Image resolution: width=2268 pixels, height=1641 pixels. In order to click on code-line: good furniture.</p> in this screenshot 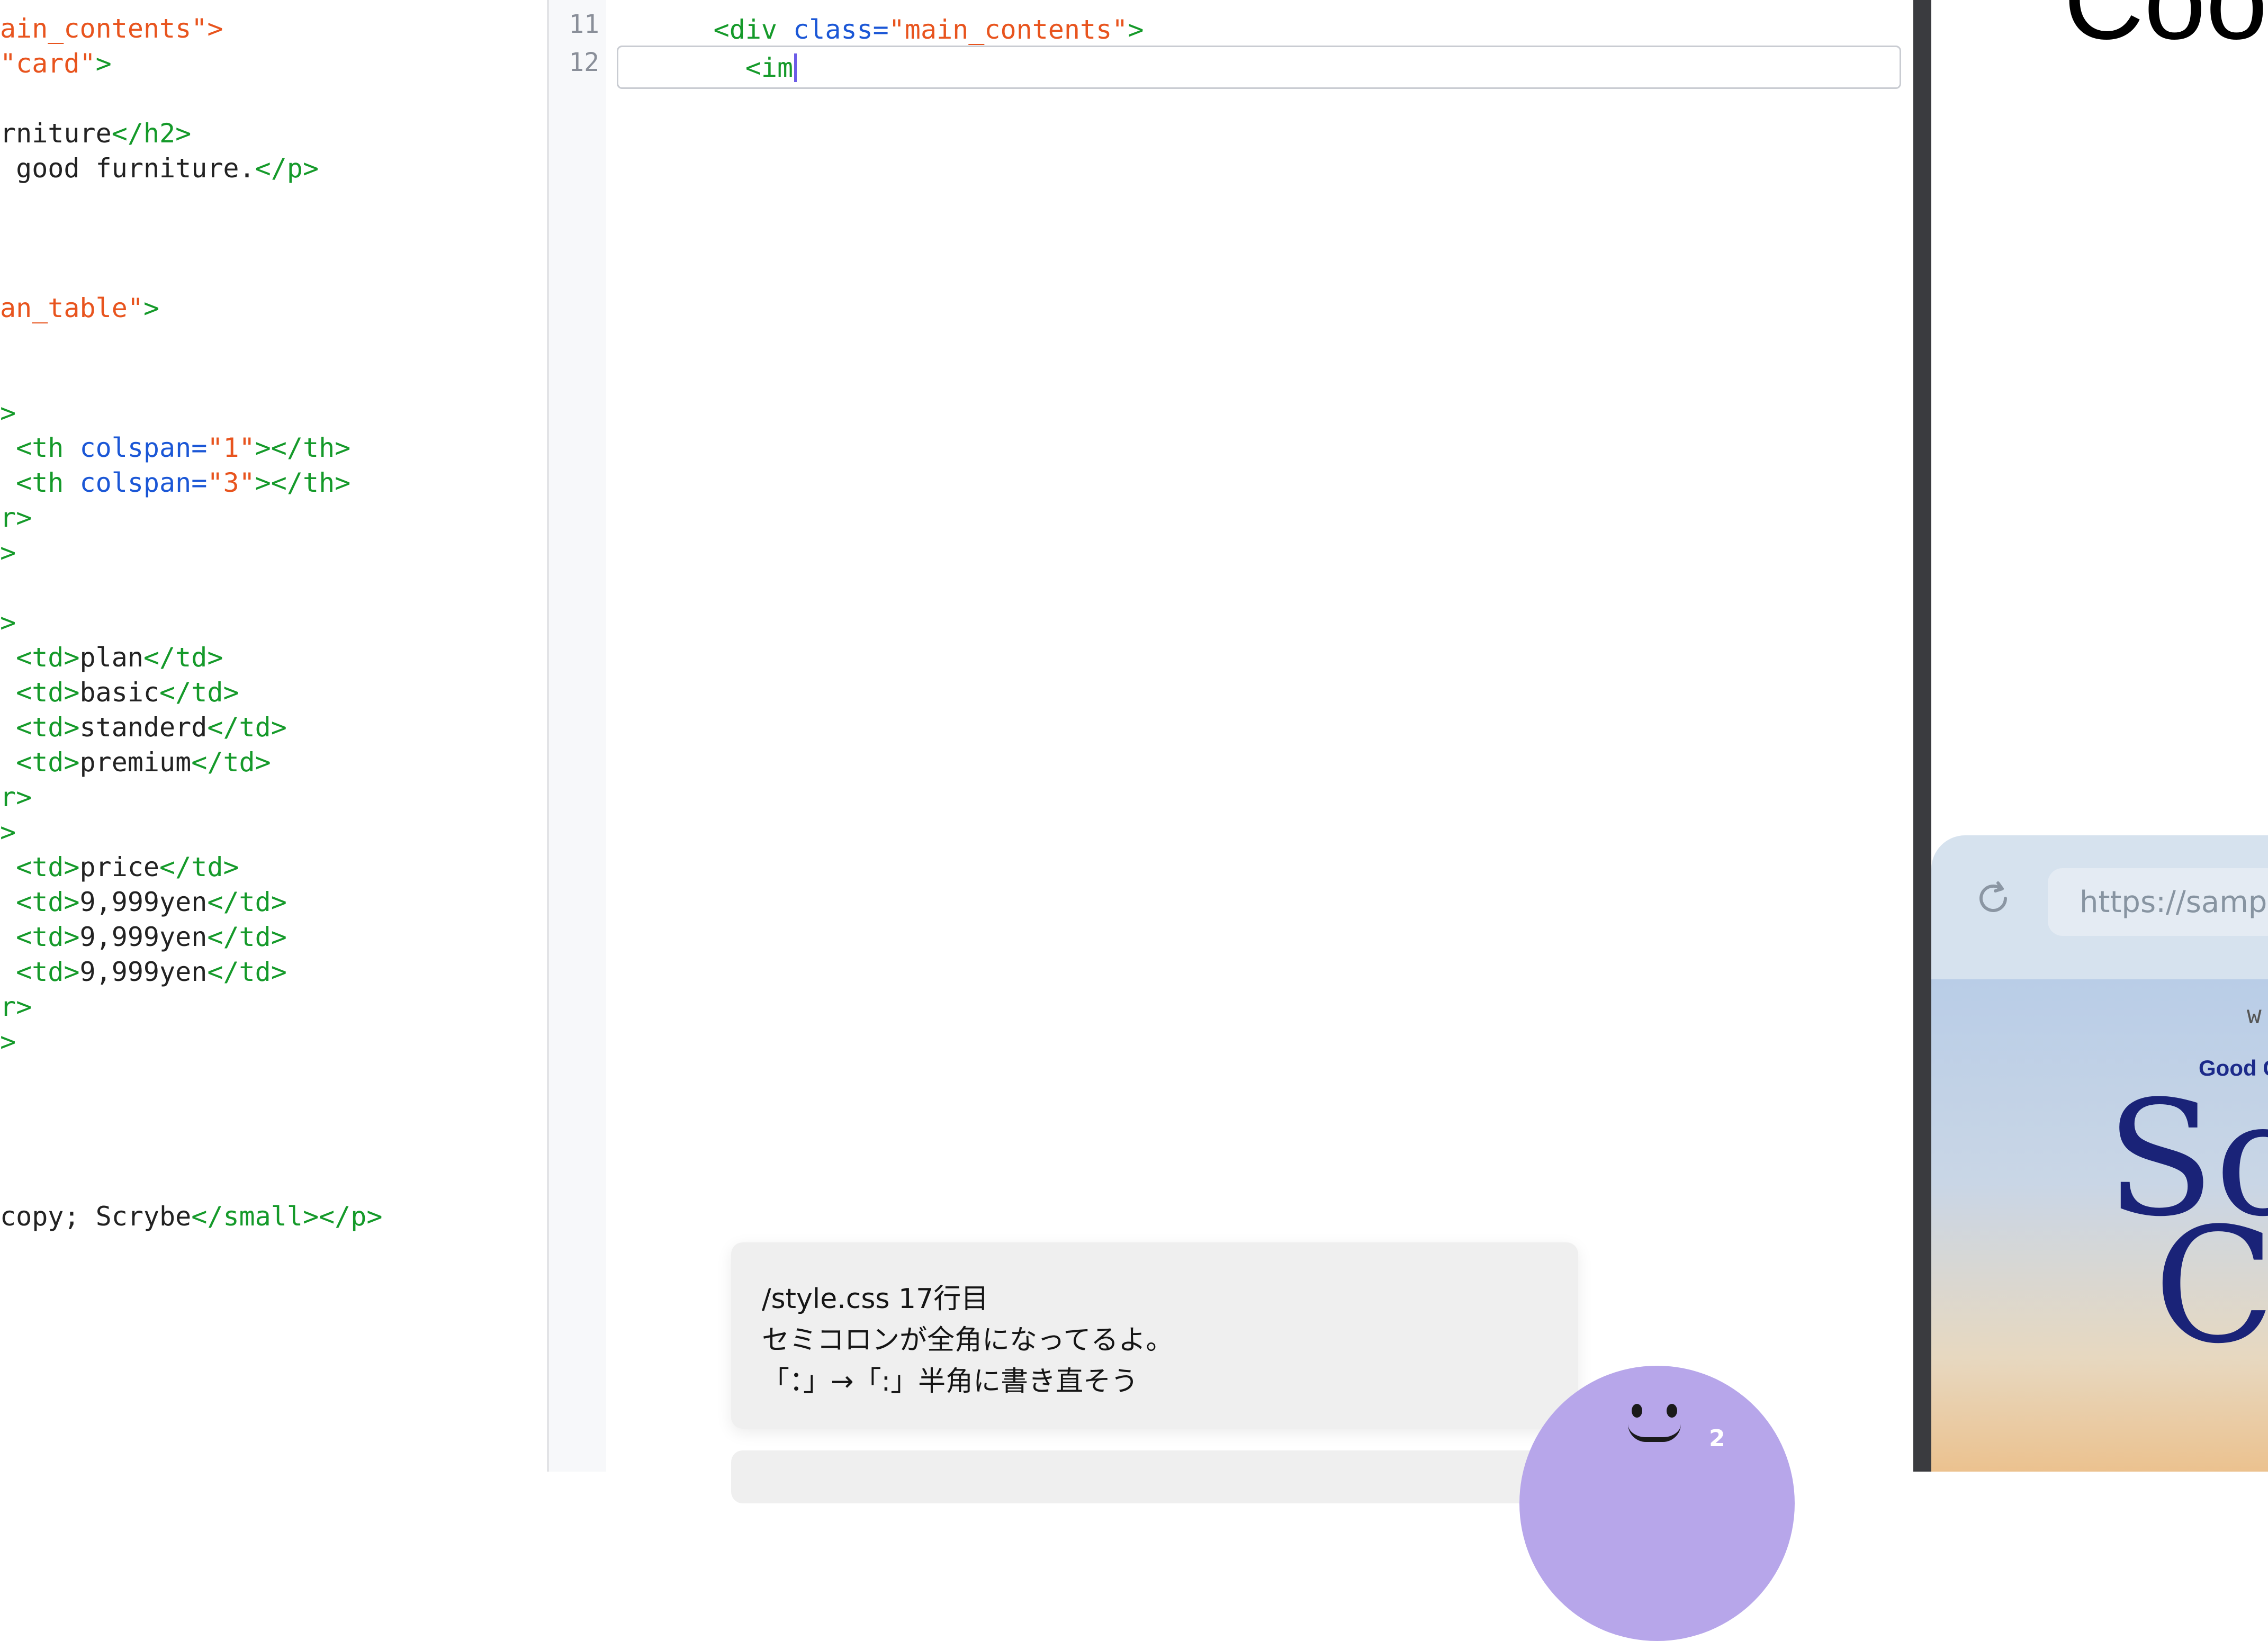, I will do `click(159, 168)`.